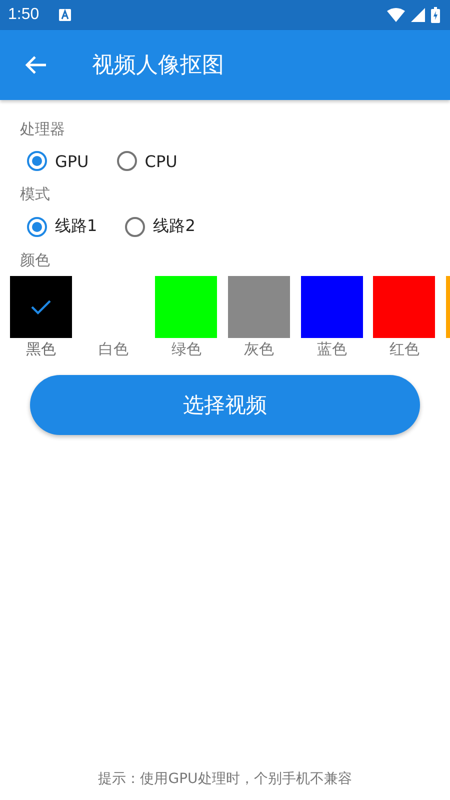 The width and height of the screenshot is (450, 800). Describe the element at coordinates (225, 405) in the screenshot. I see `select-video-button: 选择视频` at that location.